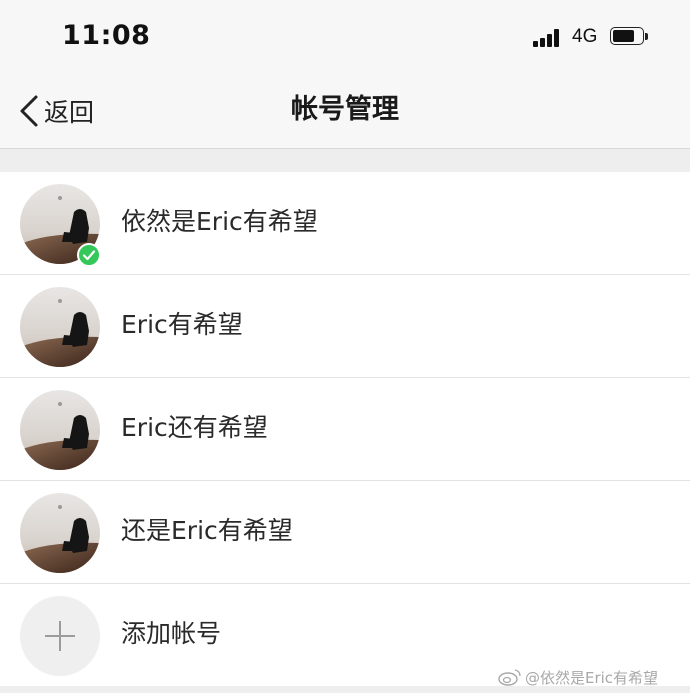 The width and height of the screenshot is (690, 693). Describe the element at coordinates (207, 530) in the screenshot. I see `account-name: 还是Eric有希望` at that location.